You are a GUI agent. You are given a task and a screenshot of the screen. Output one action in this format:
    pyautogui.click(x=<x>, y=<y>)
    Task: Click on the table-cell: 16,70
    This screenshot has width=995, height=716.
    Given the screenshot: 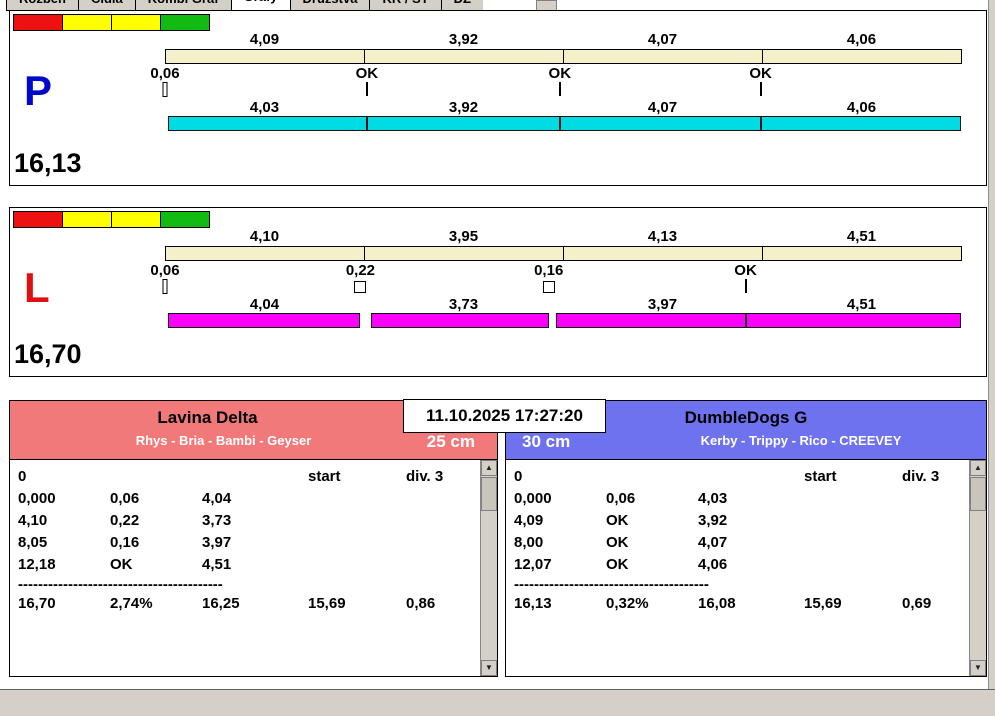 What is the action you would take?
    pyautogui.click(x=37, y=603)
    